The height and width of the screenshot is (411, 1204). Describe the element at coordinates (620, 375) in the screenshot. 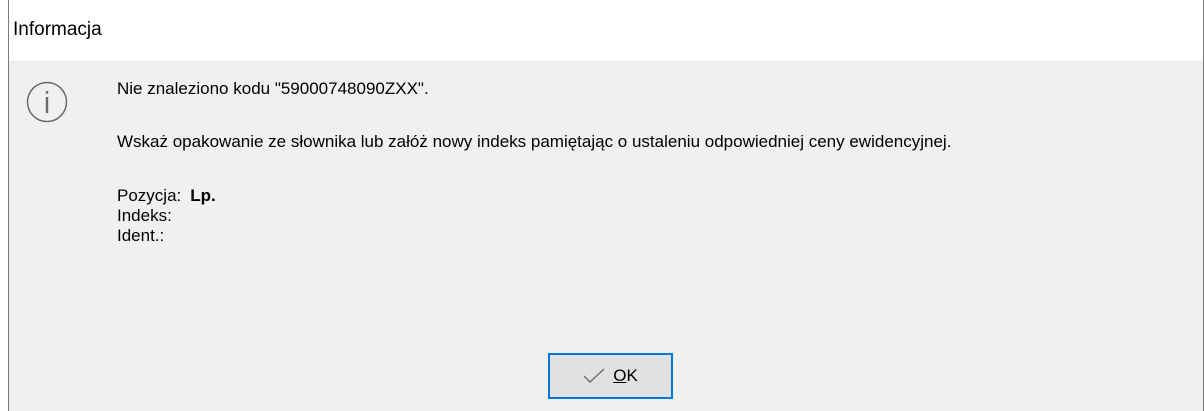

I see `ok-mnemonic-letter: O` at that location.